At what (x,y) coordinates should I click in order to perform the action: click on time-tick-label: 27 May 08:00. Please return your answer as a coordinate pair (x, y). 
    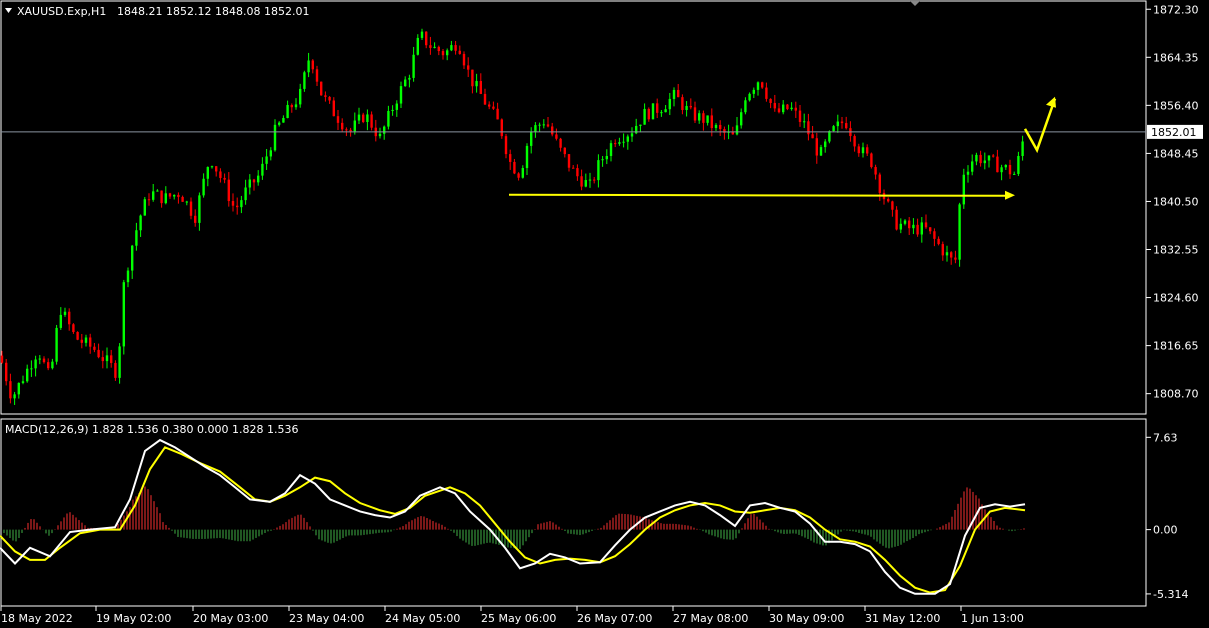
    Looking at the image, I should click on (710, 618).